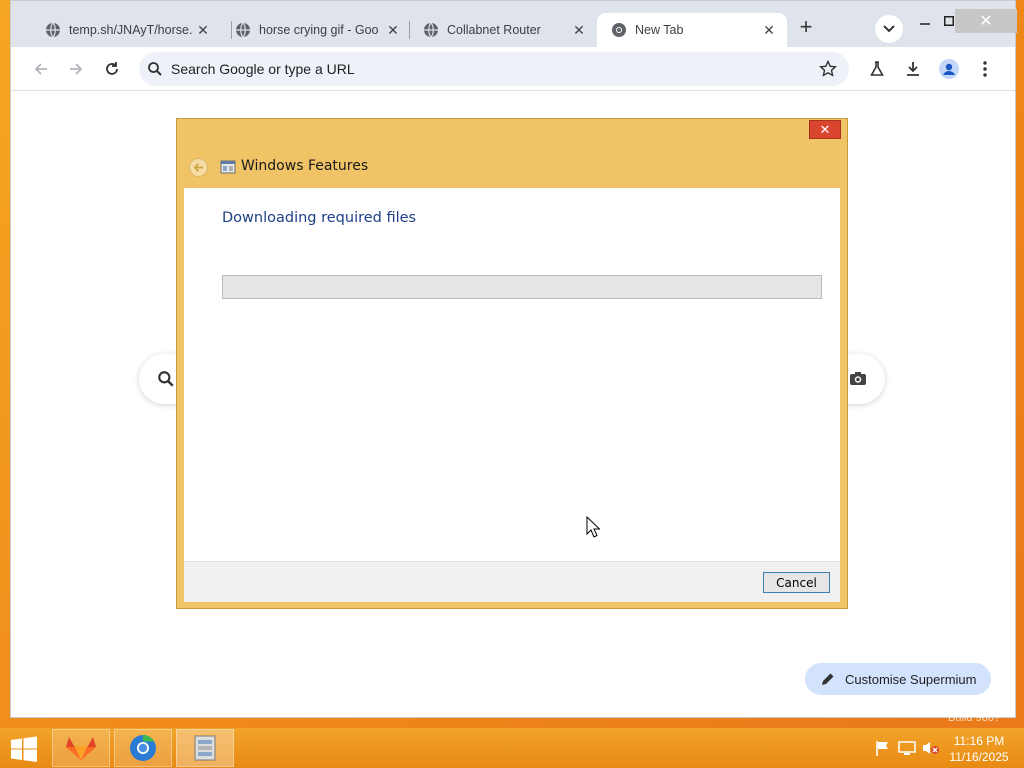 This screenshot has width=1024, height=768. I want to click on kebab-menu-icon, so click(985, 69).